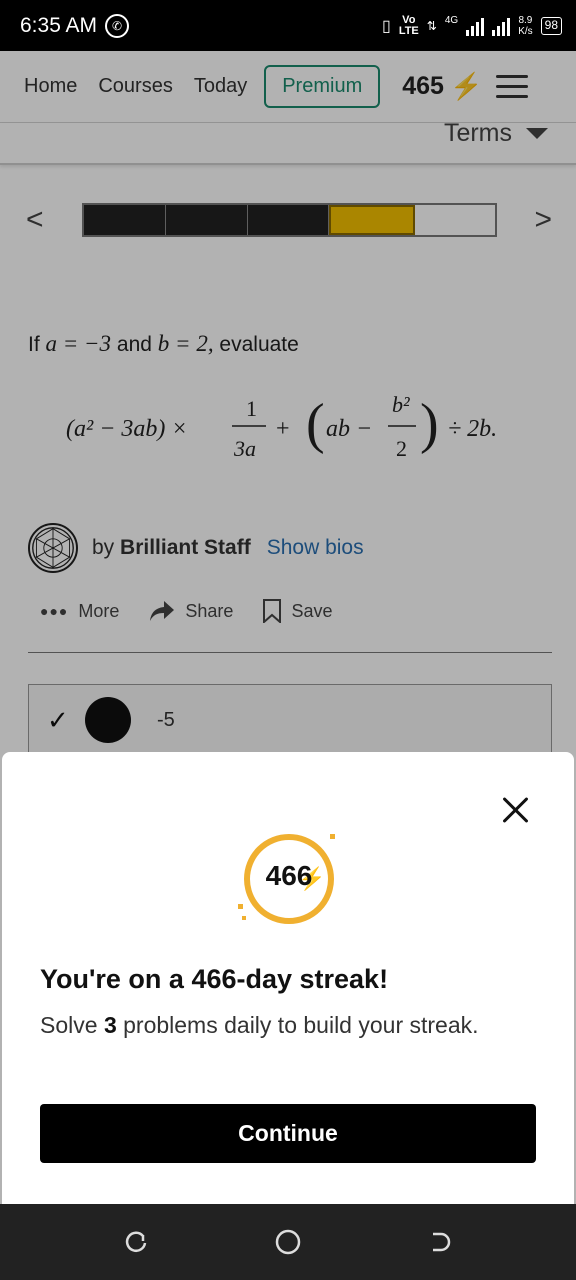  Describe the element at coordinates (525, 20) in the screenshot. I see `speed-value: 8.9` at that location.